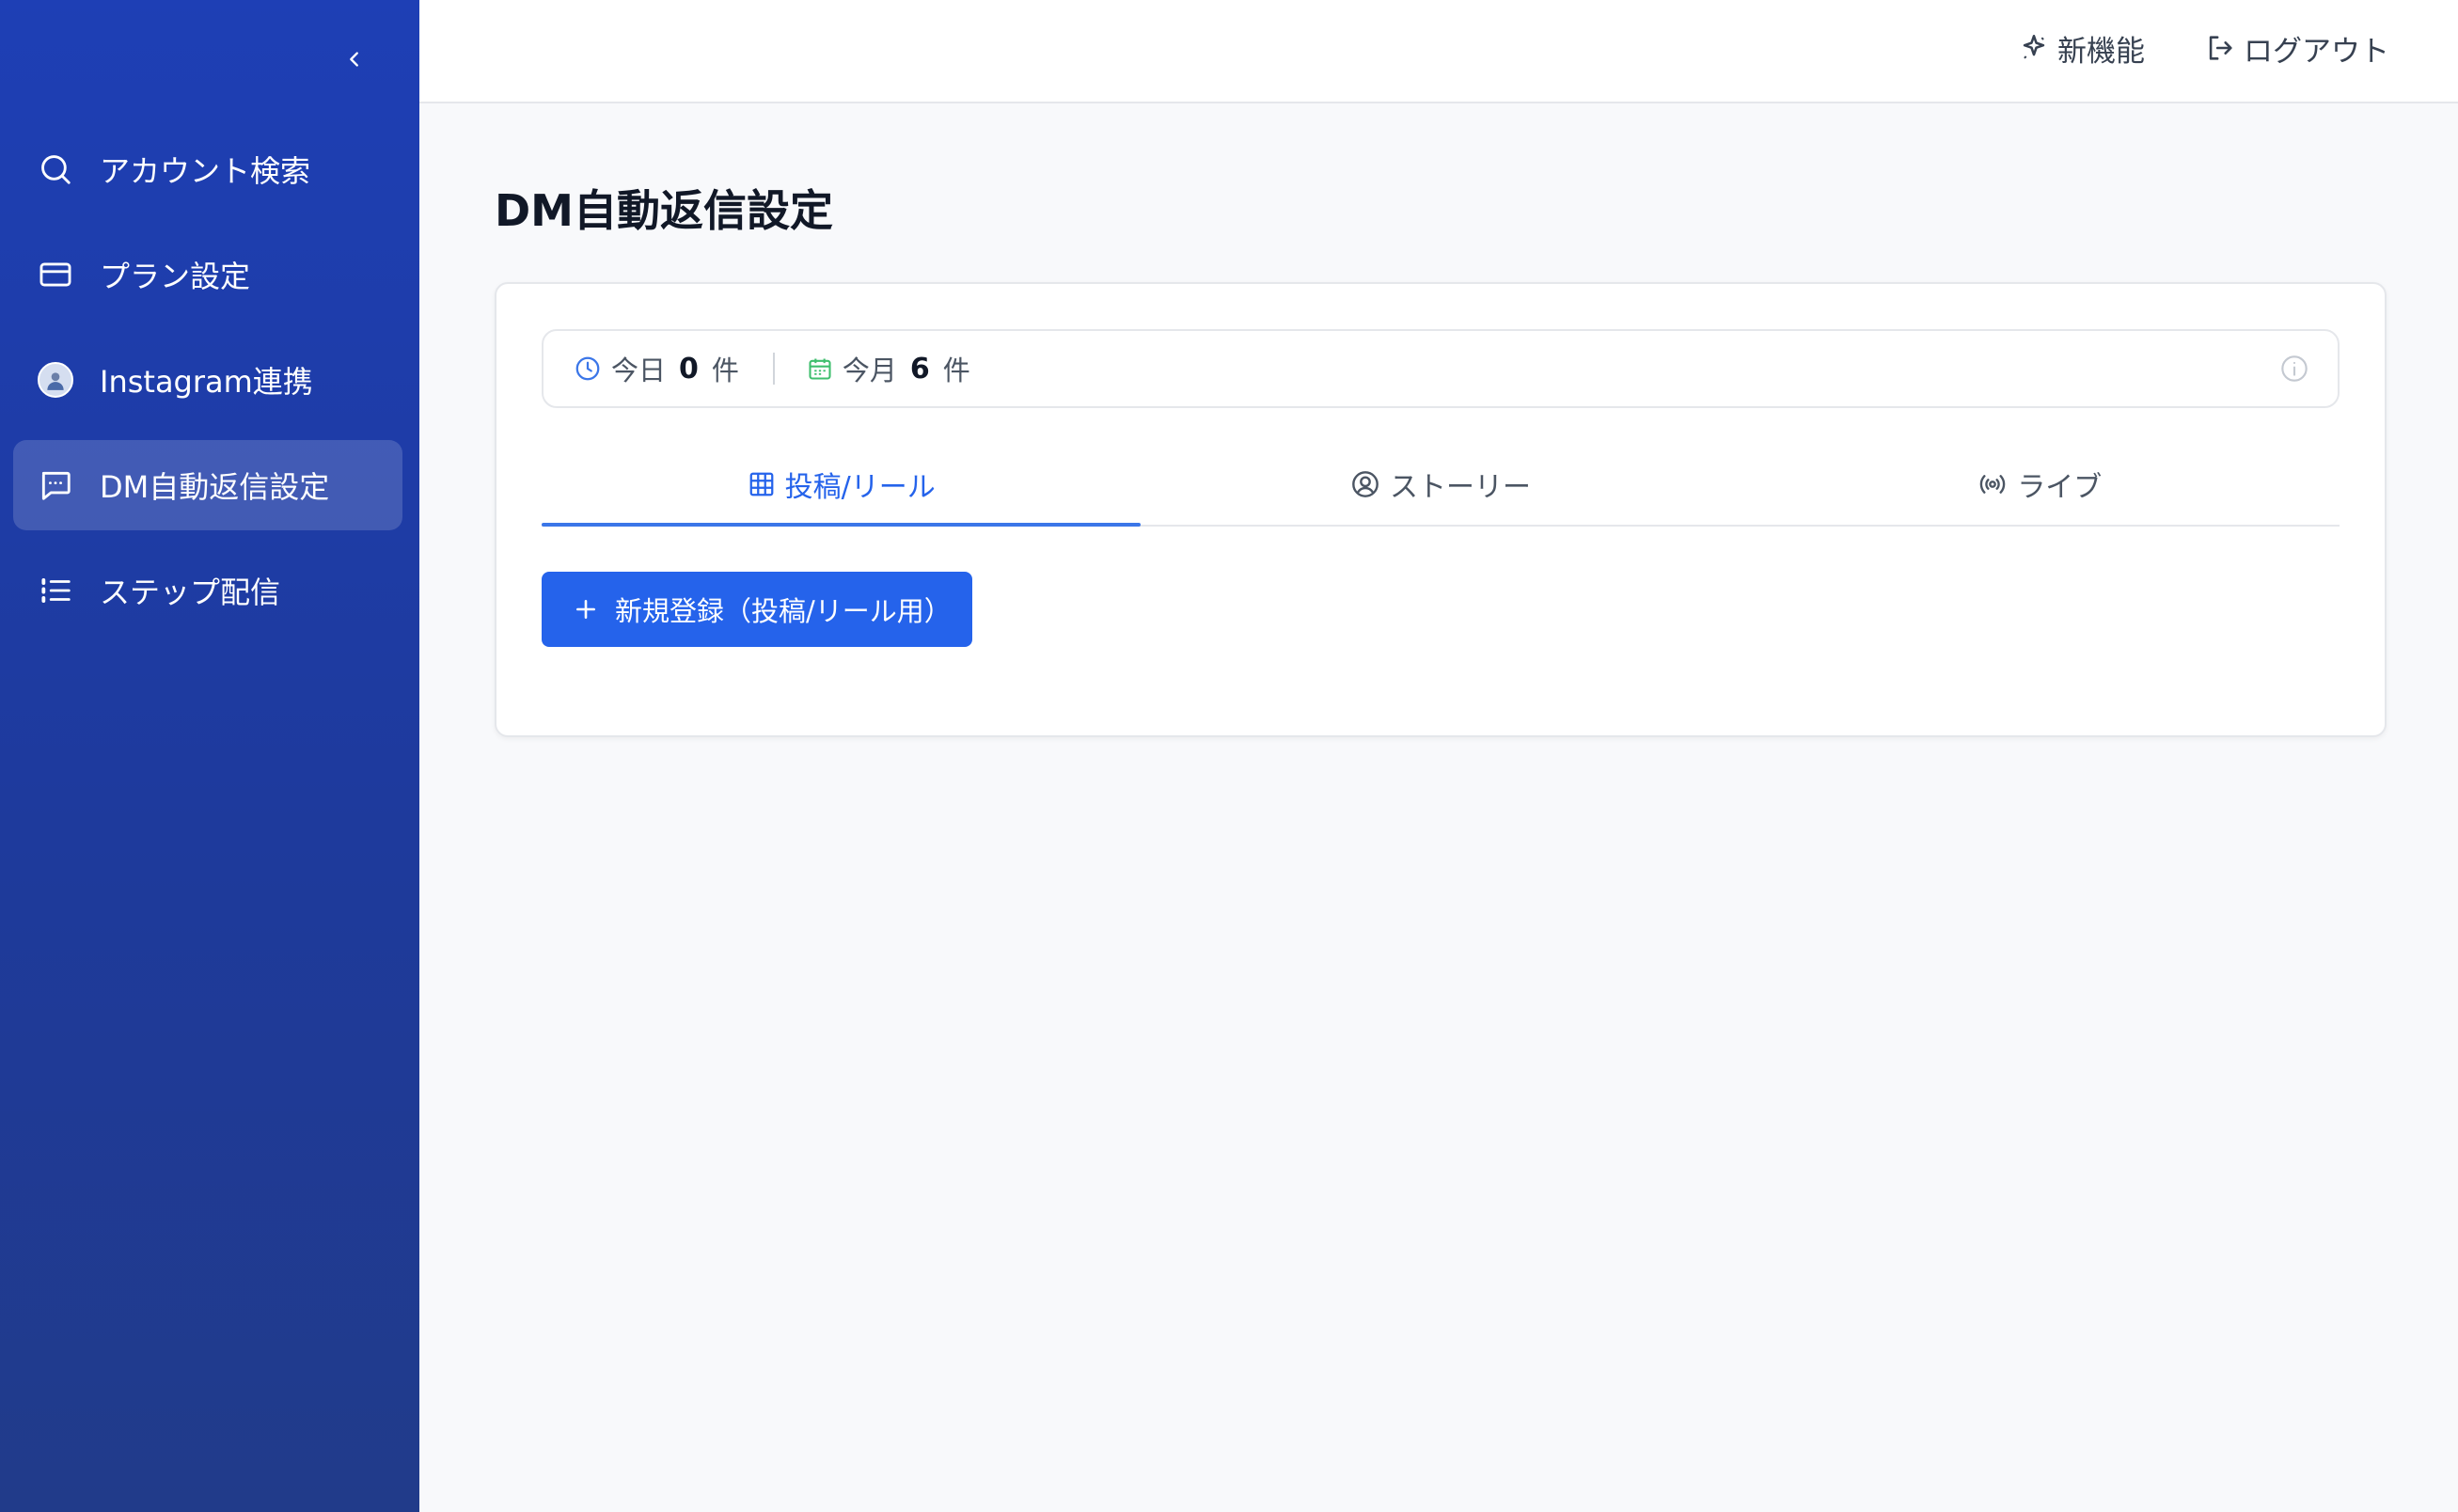  Describe the element at coordinates (190, 592) in the screenshot. I see `sidebar-item-label: ステップ配信` at that location.